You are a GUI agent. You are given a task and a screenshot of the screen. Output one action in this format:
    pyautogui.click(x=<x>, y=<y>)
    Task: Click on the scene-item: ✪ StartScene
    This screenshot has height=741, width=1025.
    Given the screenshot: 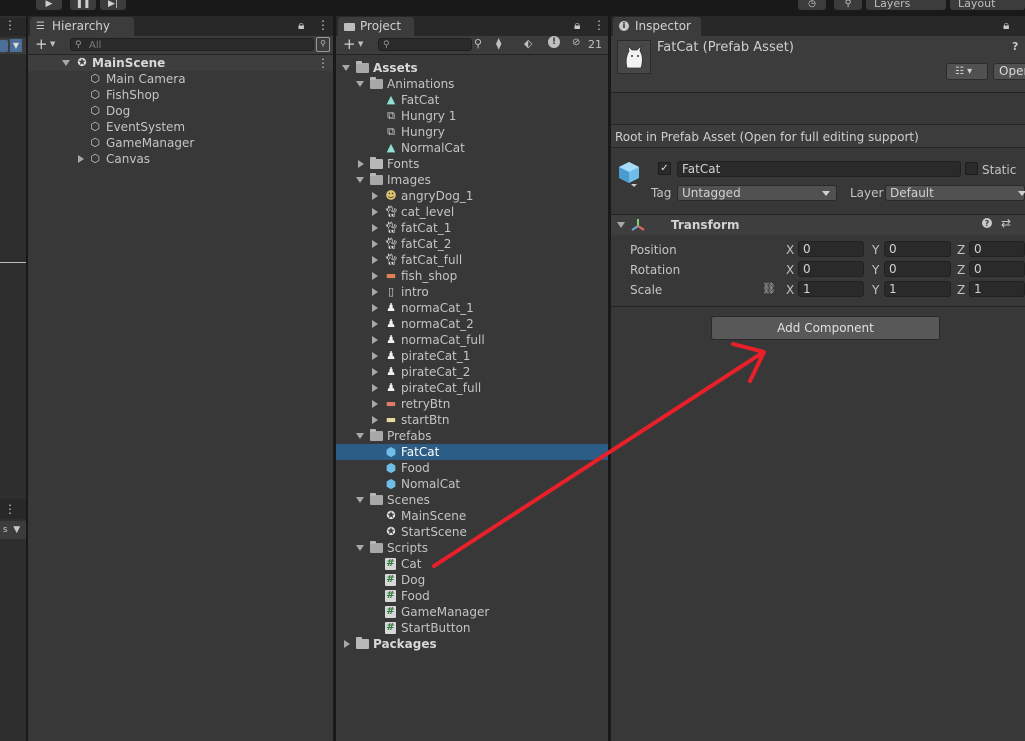 What is the action you would take?
    pyautogui.click(x=472, y=532)
    